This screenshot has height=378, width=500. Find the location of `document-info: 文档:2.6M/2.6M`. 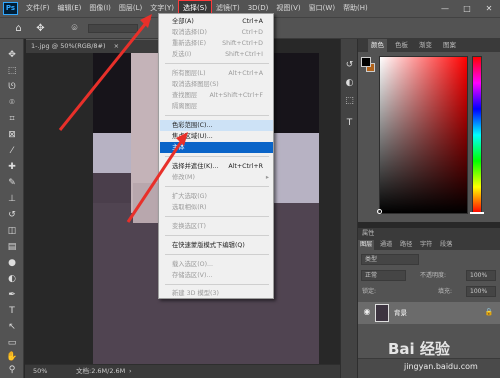

document-info: 文档:2.6M/2.6M is located at coordinates (101, 371).